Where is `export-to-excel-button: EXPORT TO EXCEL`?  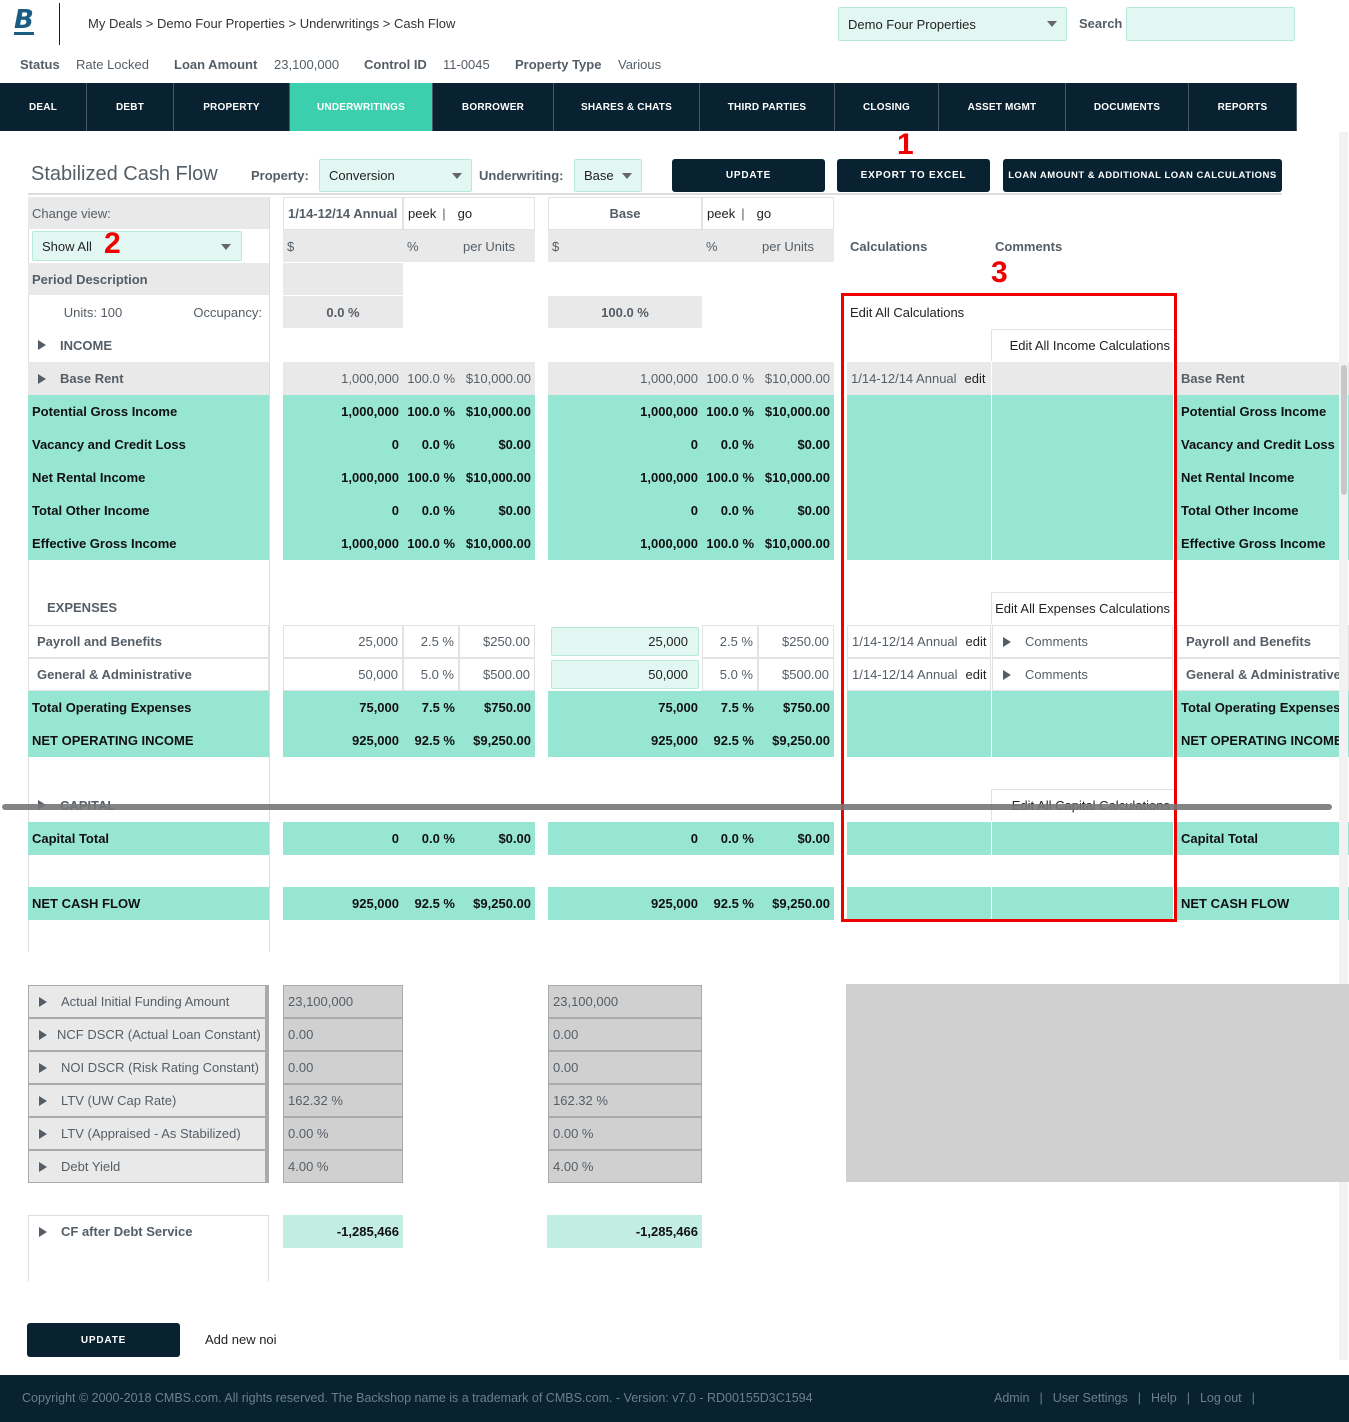 export-to-excel-button: EXPORT TO EXCEL is located at coordinates (913, 175).